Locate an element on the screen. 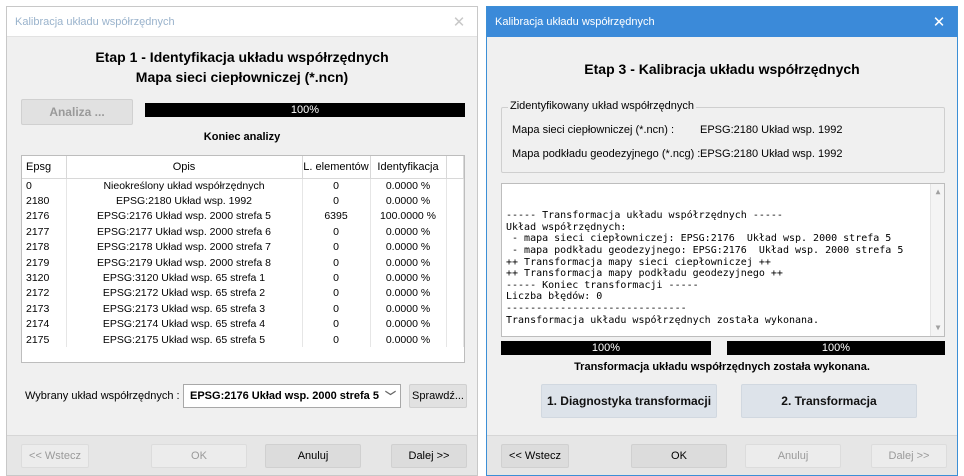 Image resolution: width=964 pixels, height=476 pixels. cell-epsg: 0 is located at coordinates (44, 186).